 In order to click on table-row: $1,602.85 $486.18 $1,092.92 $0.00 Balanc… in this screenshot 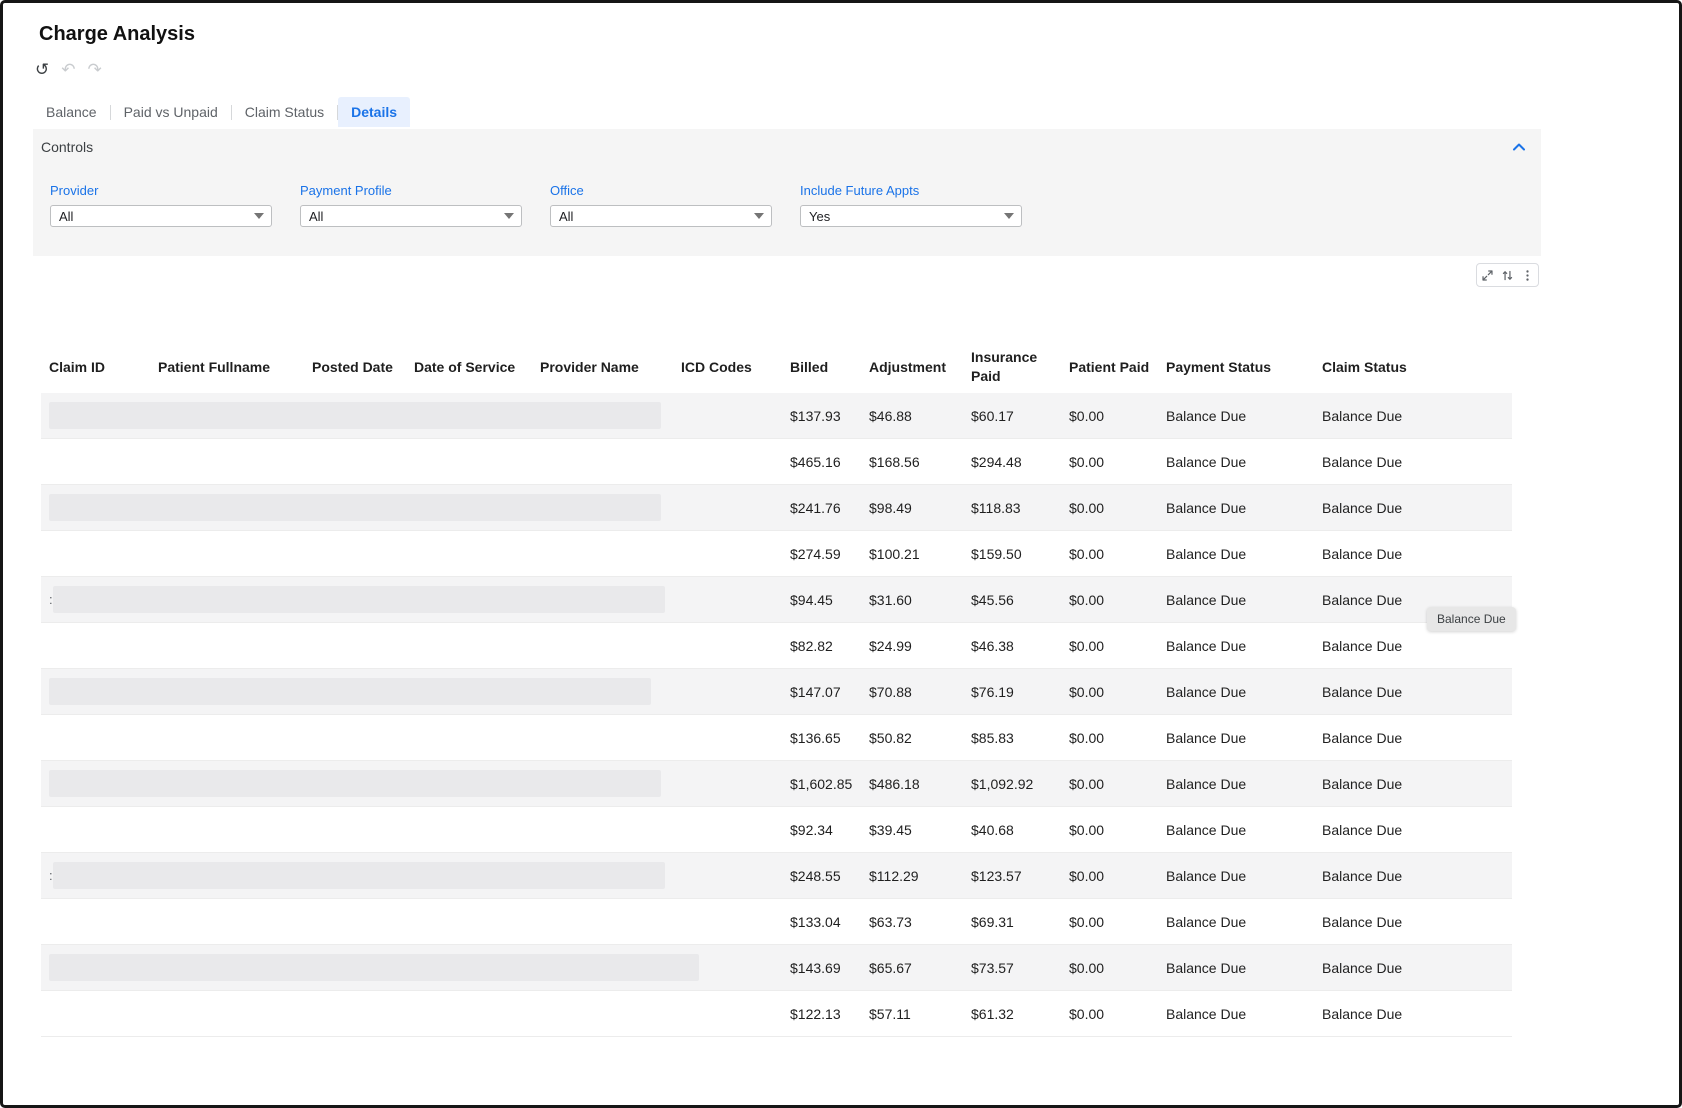, I will do `click(776, 783)`.